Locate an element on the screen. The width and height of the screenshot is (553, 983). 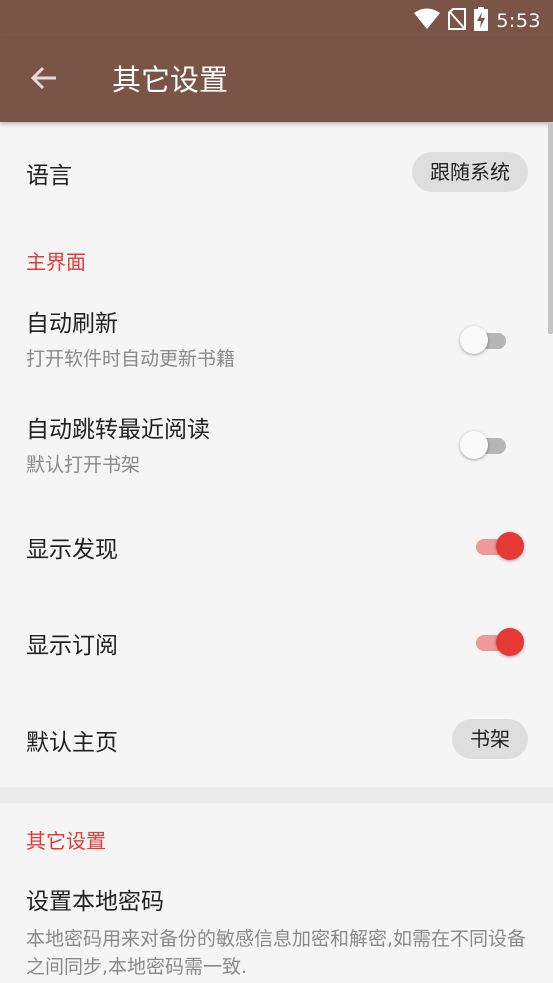
section-divider is located at coordinates (276, 795).